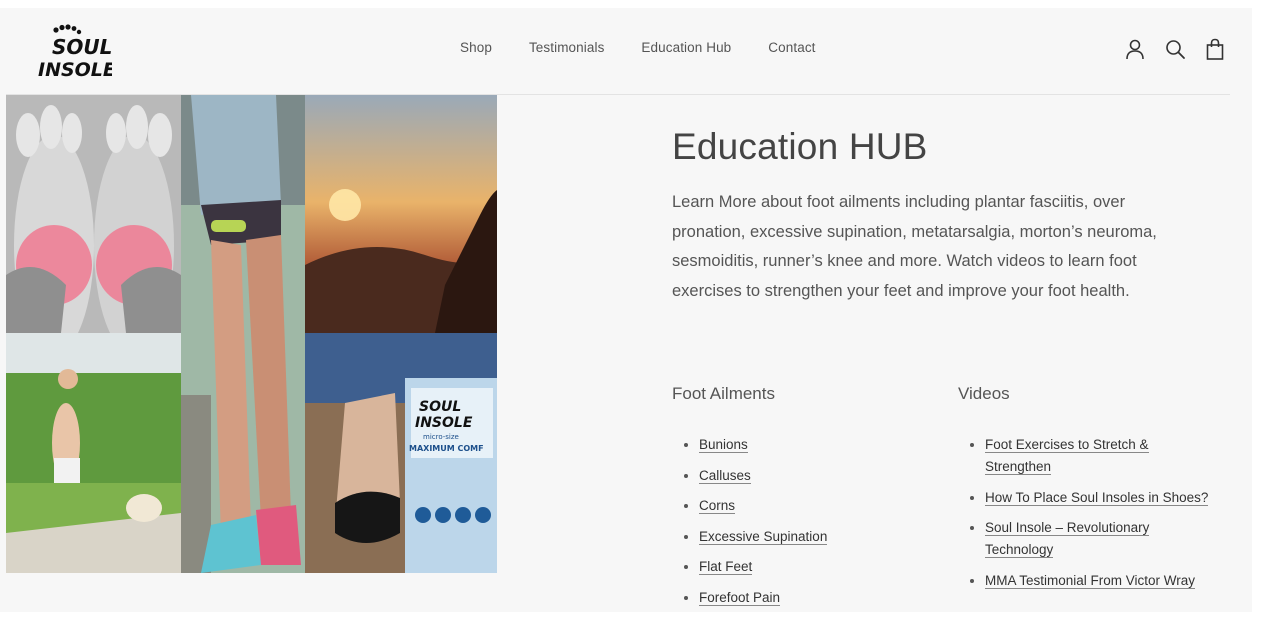  Describe the element at coordinates (802, 567) in the screenshot. I see `list-item: Flat Feet` at that location.